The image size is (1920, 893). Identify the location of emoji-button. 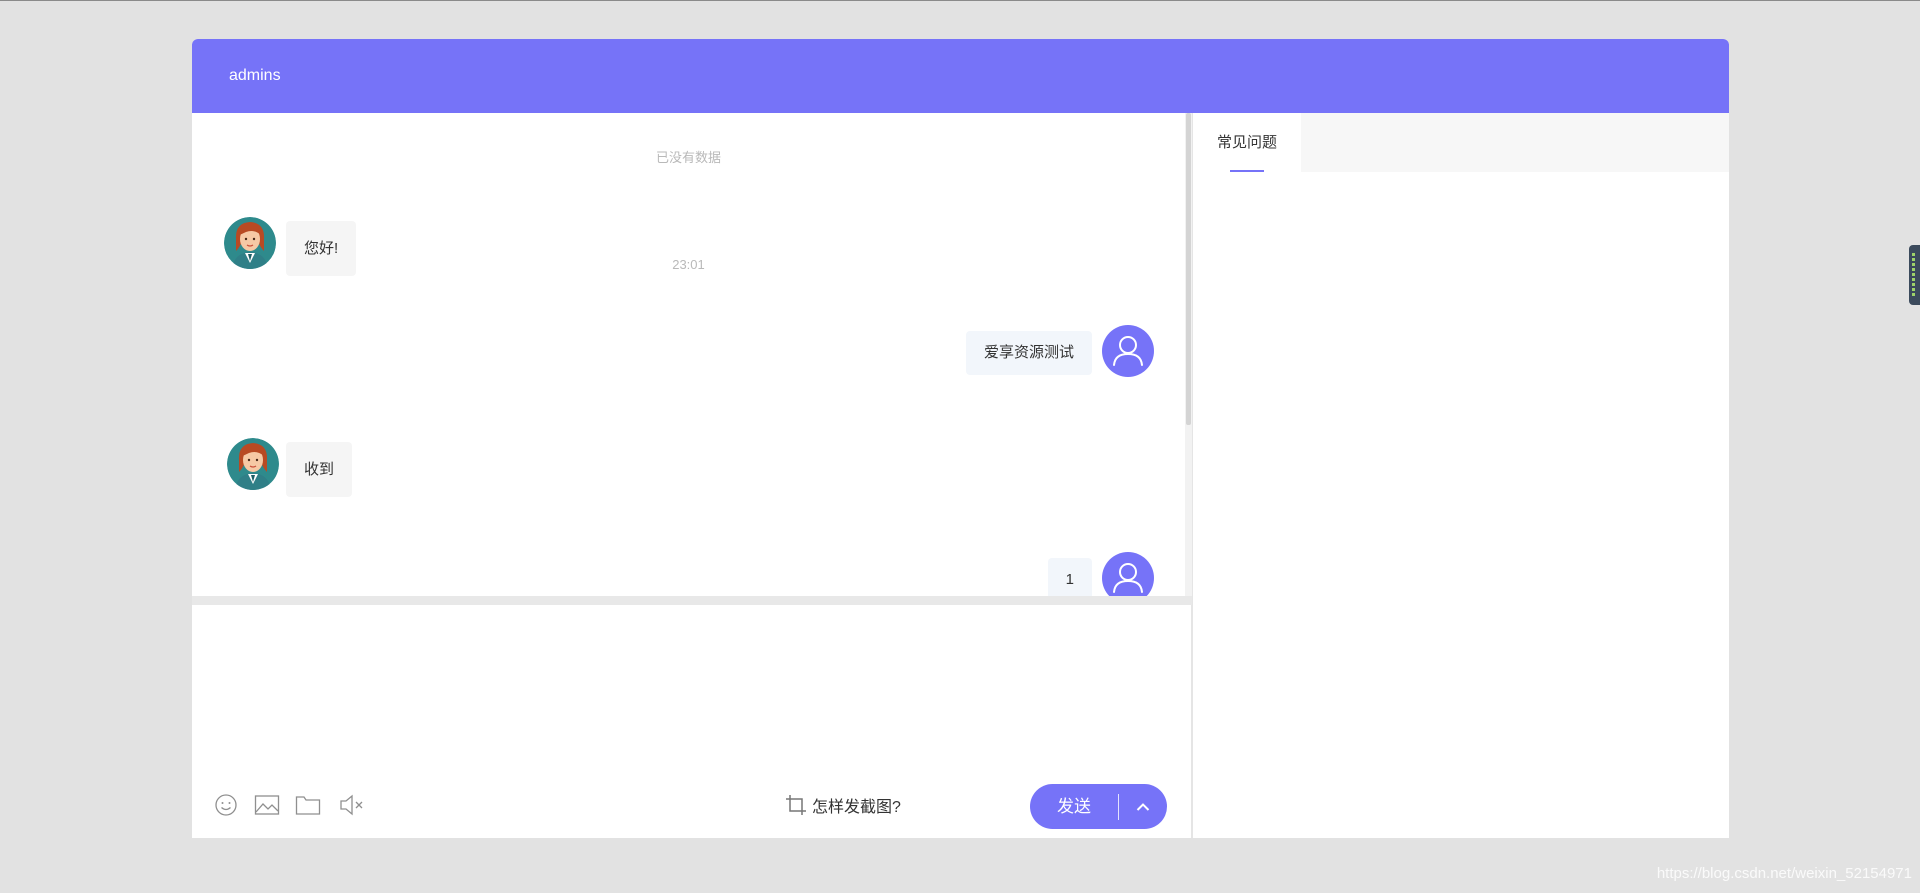
(226, 805).